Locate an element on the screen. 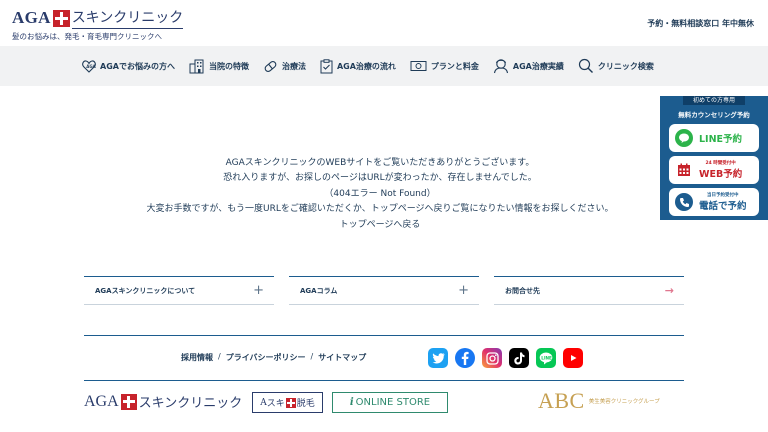 This screenshot has width=768, height=432. nav-item-plans: プランと料金 is located at coordinates (444, 66).